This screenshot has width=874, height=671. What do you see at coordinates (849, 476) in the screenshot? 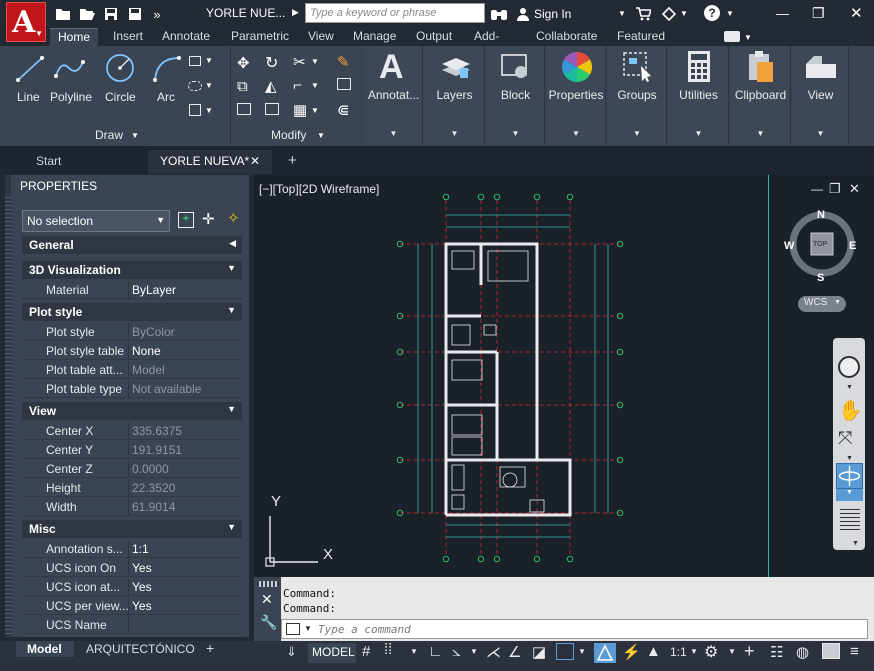
I see `orbit-button` at bounding box center [849, 476].